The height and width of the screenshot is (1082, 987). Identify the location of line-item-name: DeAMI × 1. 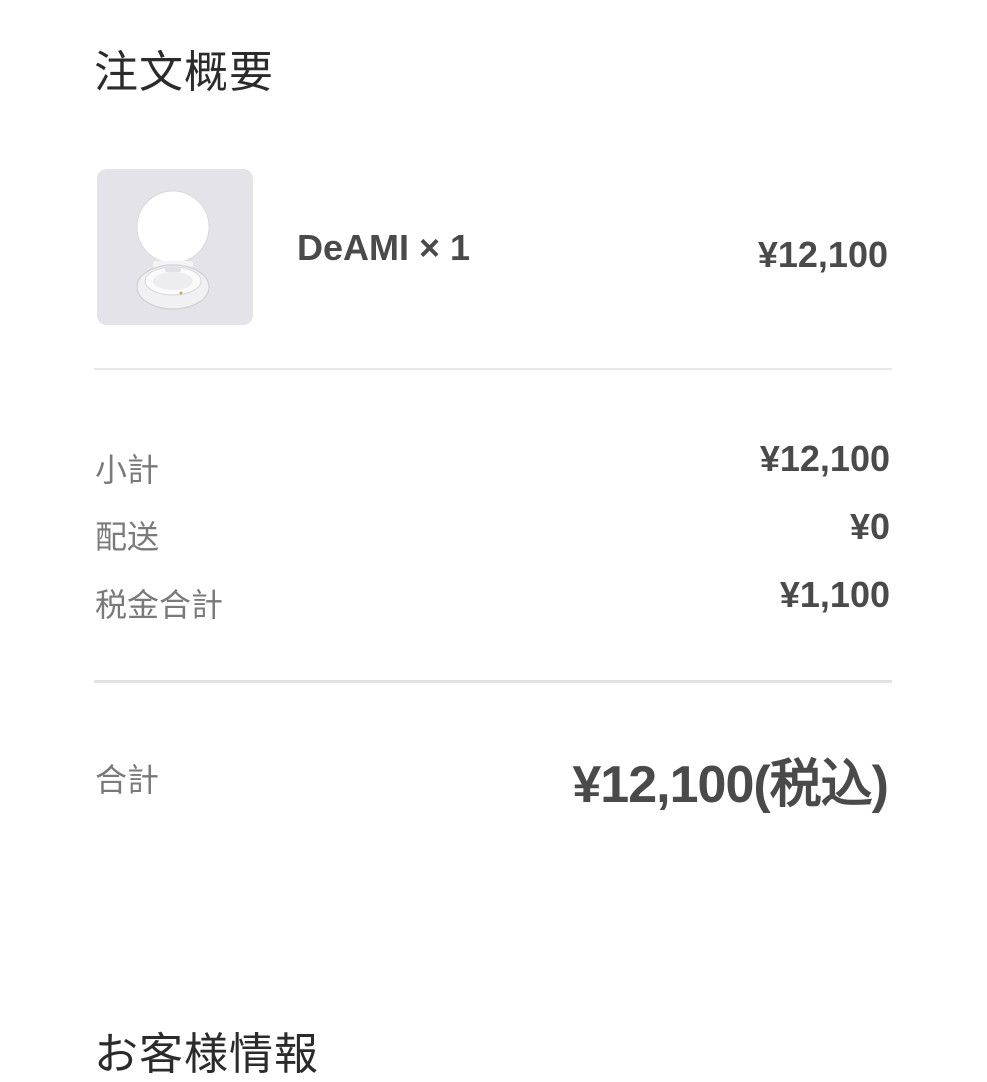
(384, 247).